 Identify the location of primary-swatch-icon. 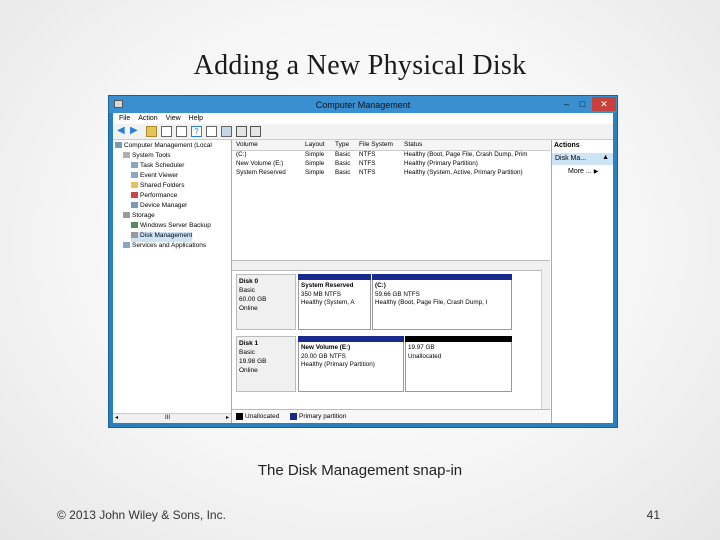
(293, 416).